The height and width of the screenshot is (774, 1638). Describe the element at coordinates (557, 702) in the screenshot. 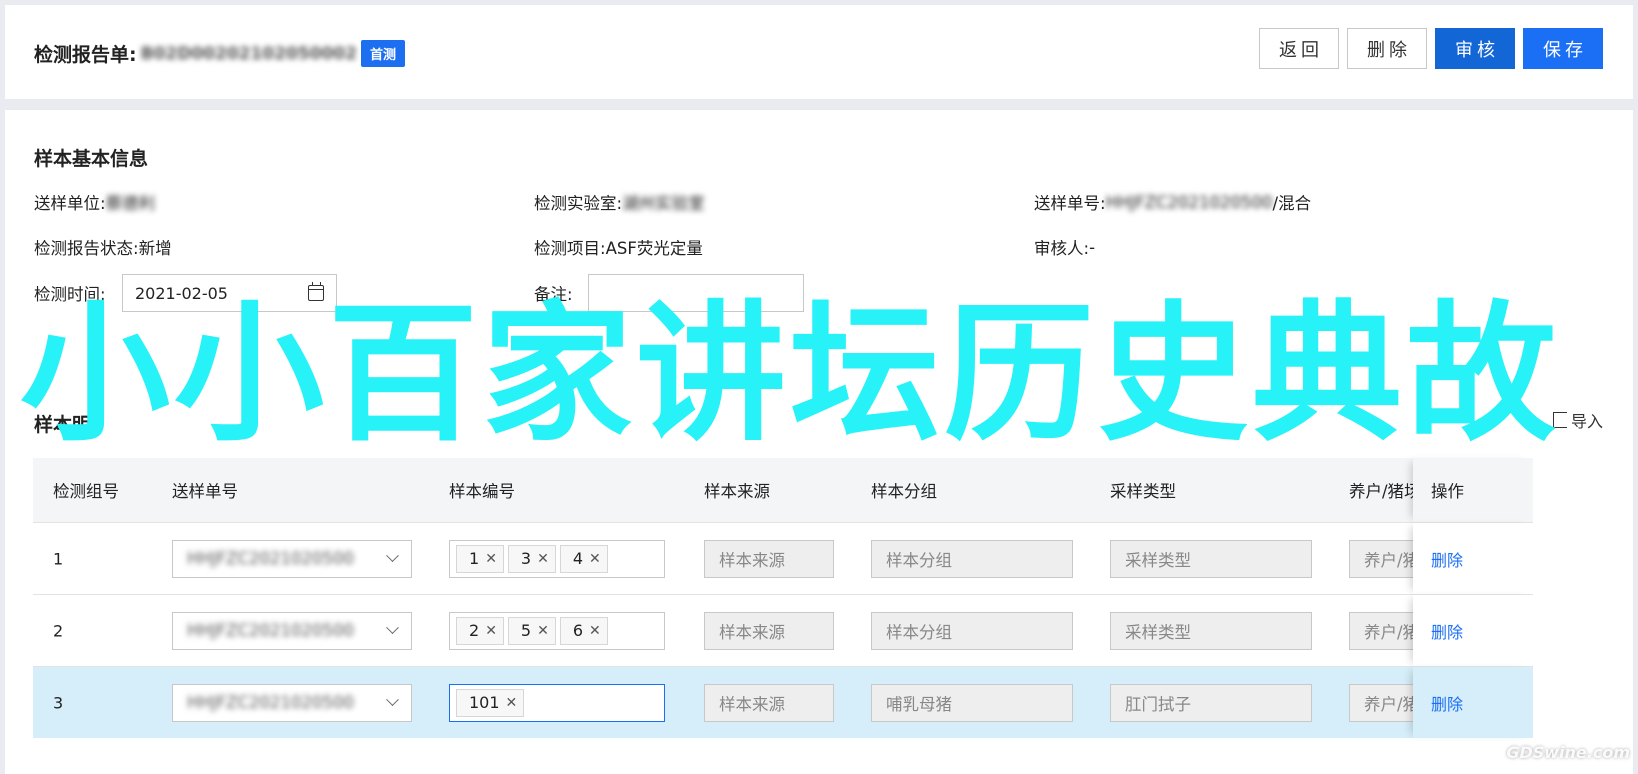

I see `sample-no-tag-input: 101 ✕` at that location.